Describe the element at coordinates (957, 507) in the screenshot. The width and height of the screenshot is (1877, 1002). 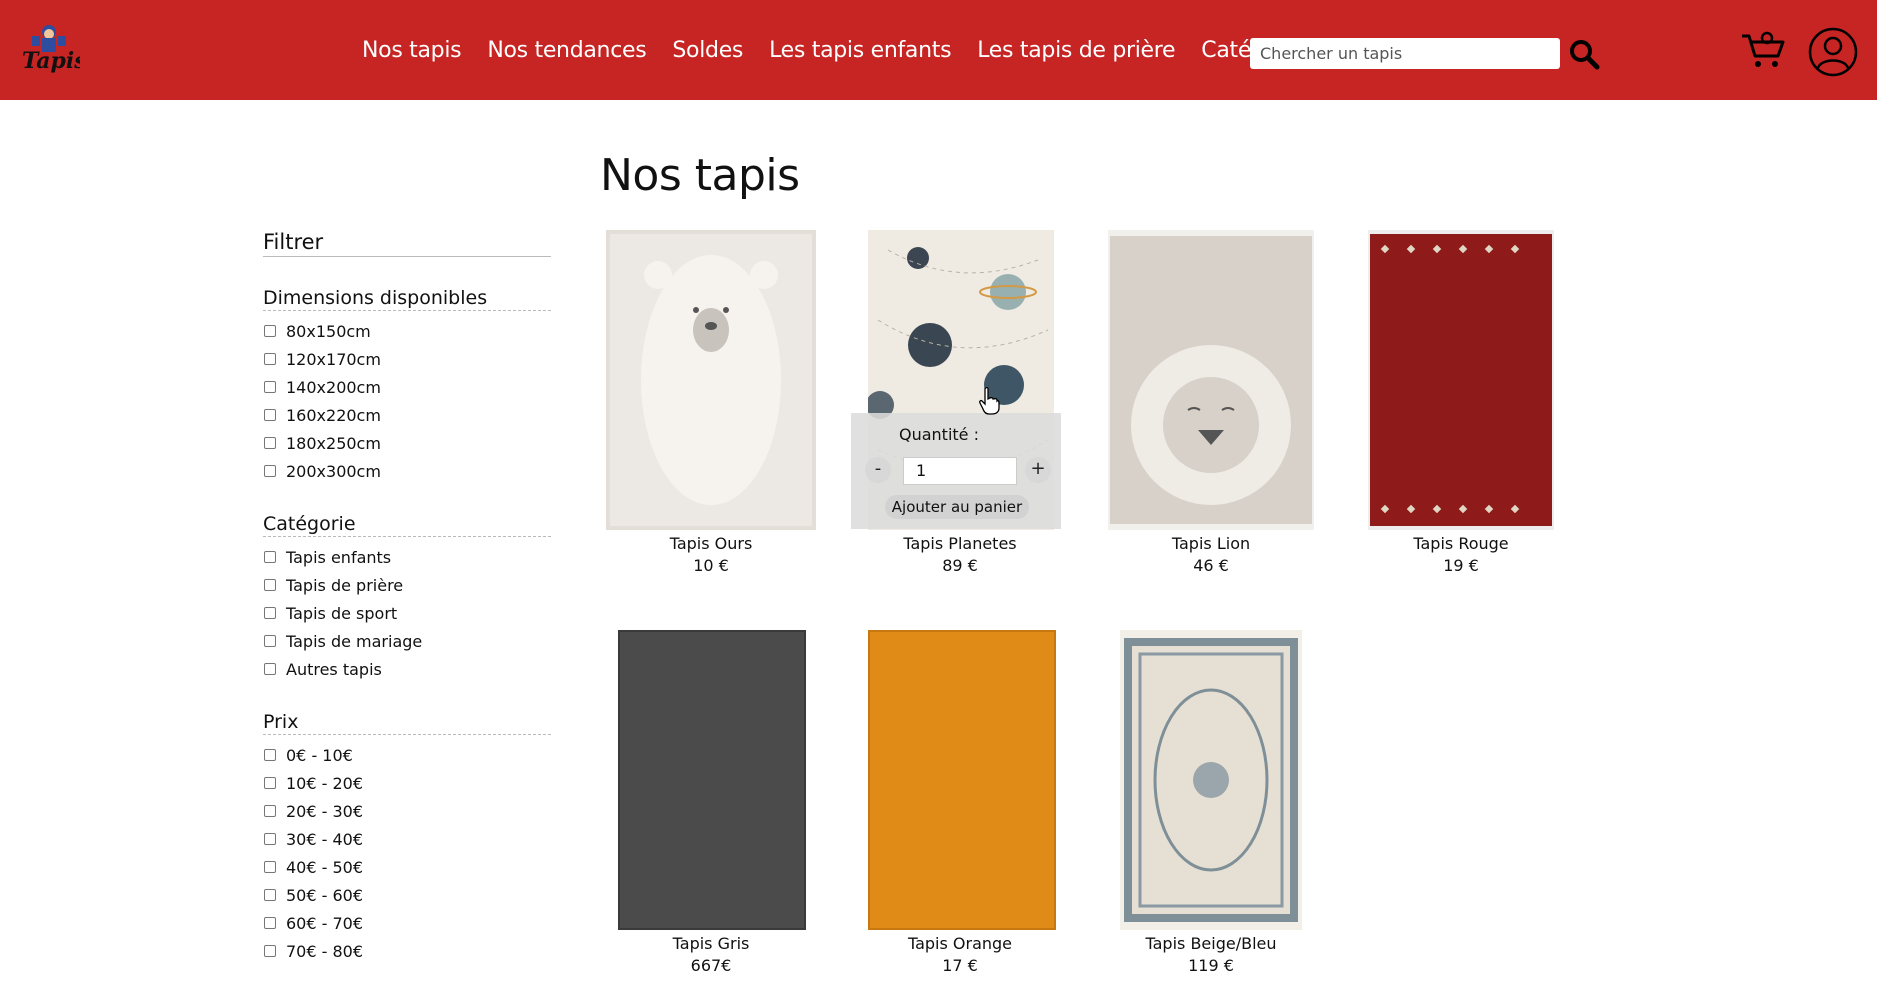
I see `add-to-cart-button: Ajouter au panier` at that location.